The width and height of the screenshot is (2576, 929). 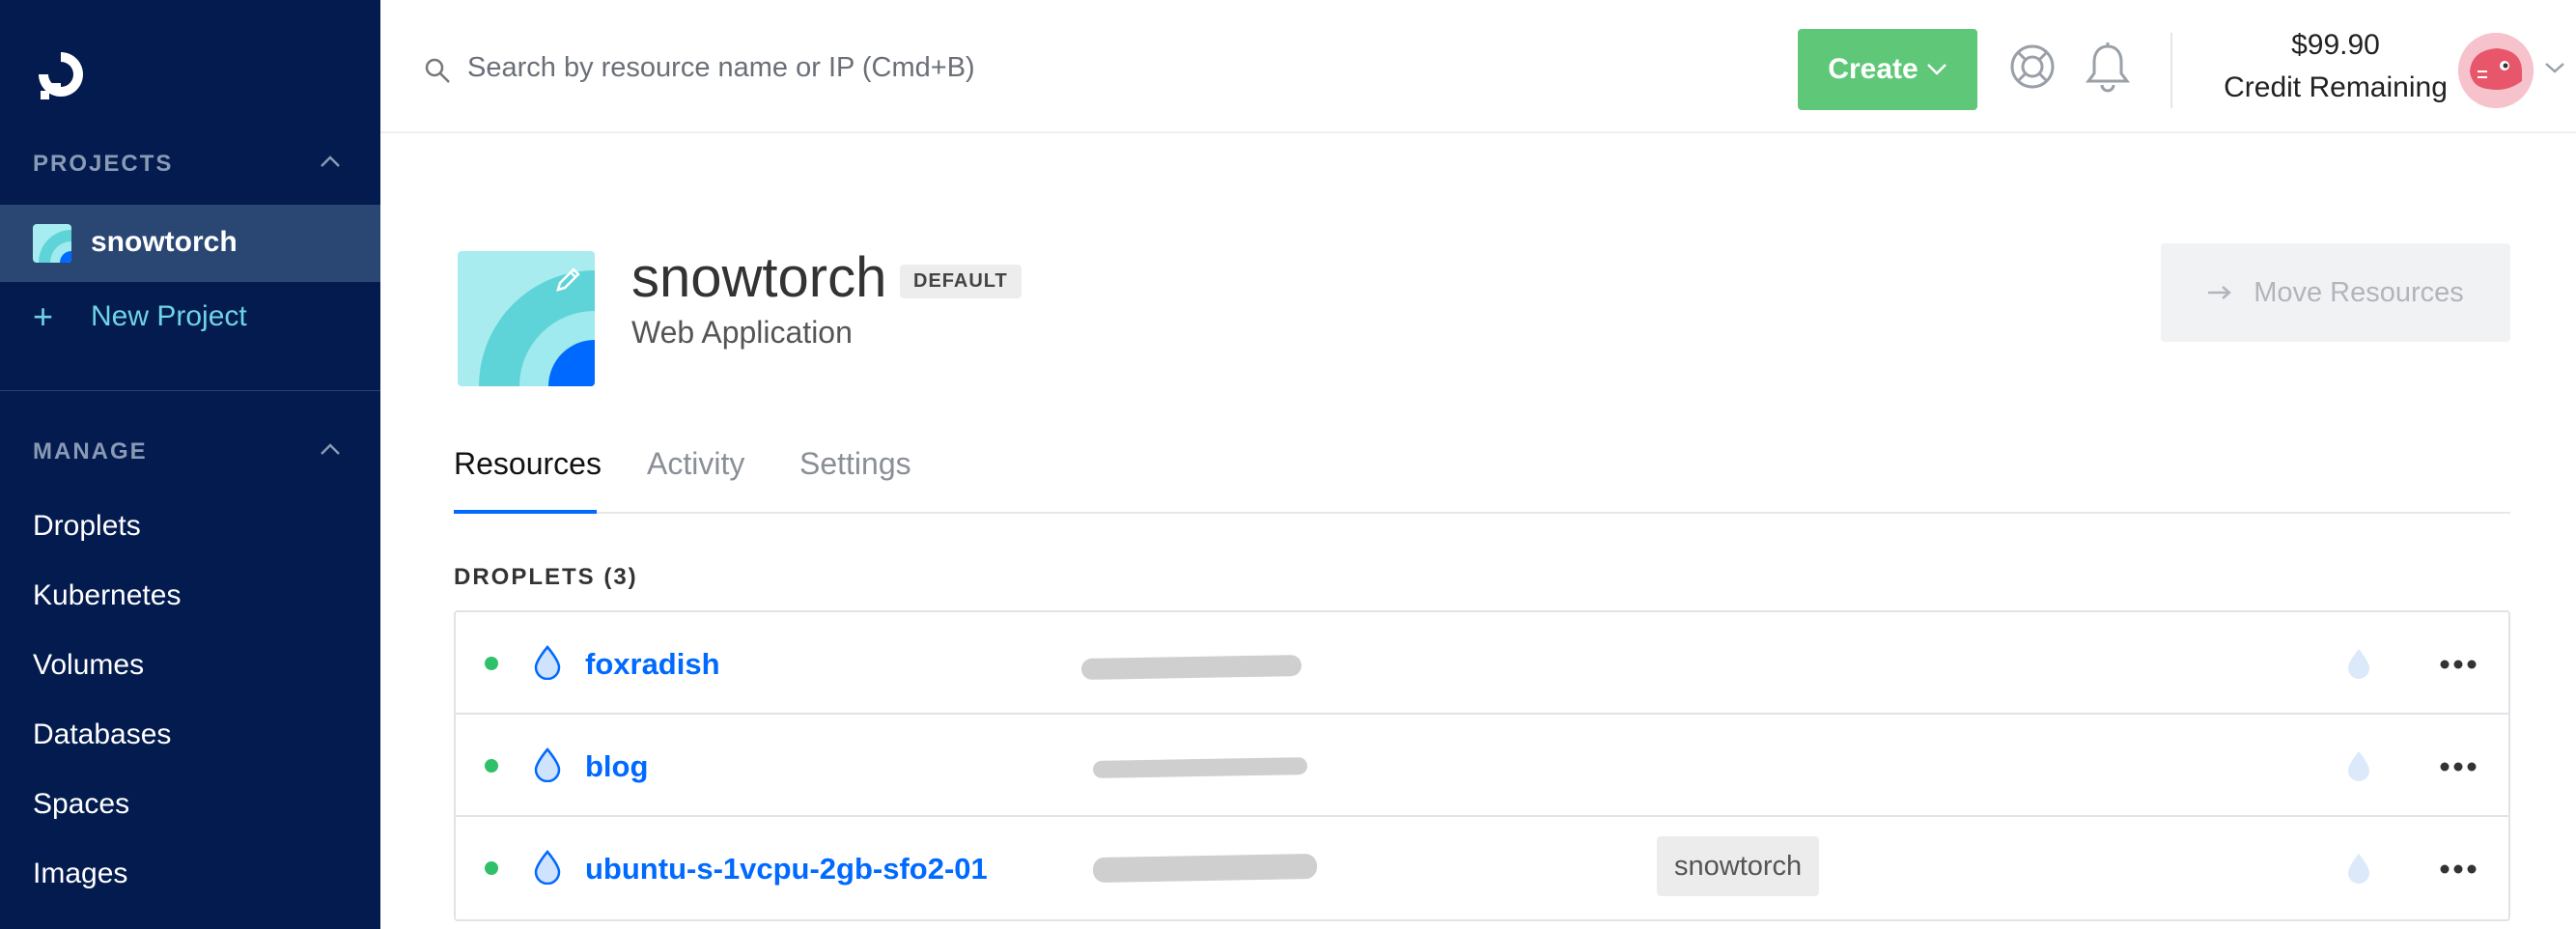 I want to click on search-input, so click(x=902, y=67).